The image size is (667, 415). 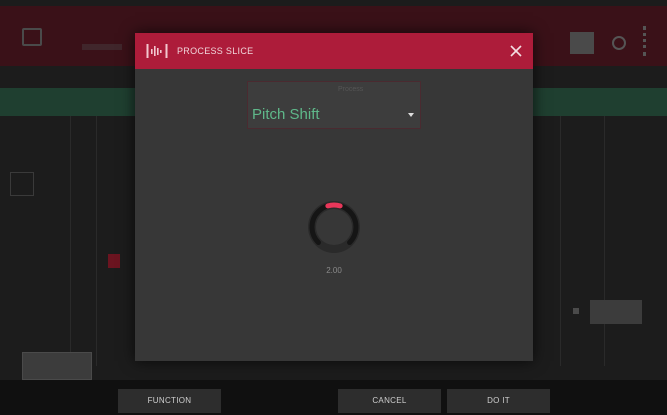 I want to click on background-title, so click(x=102, y=47).